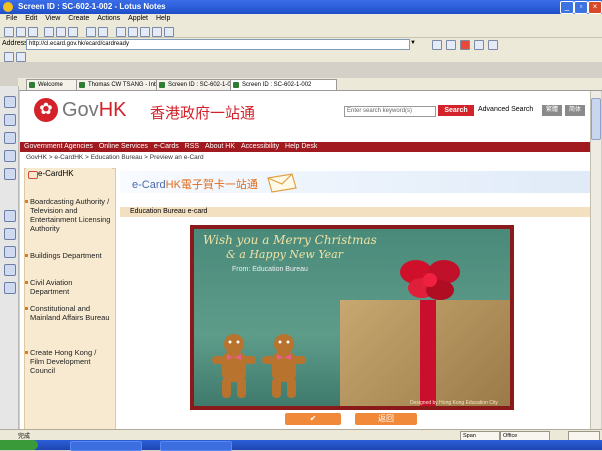  Describe the element at coordinates (10, 288) in the screenshot. I see `workspace-icon` at that location.